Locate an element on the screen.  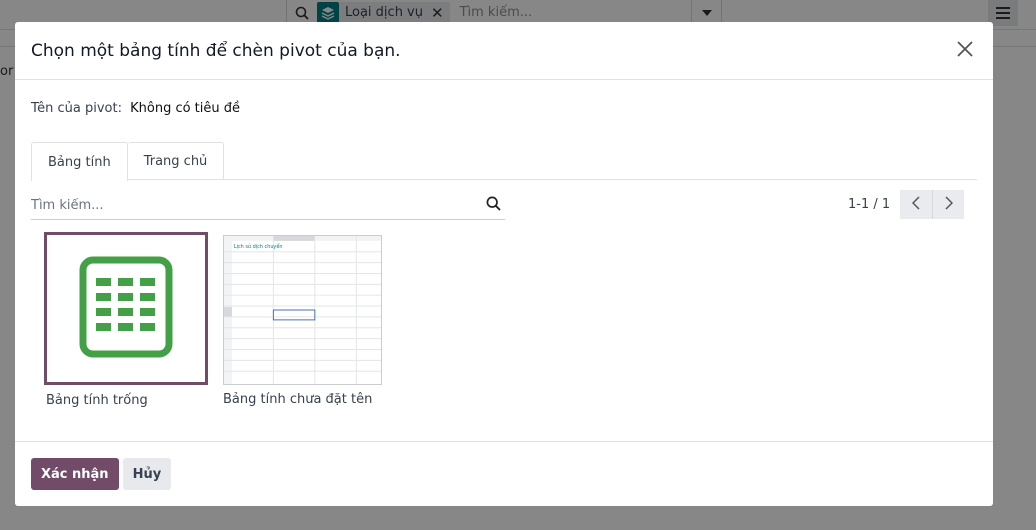
blank-spreadsheet-thumbnail is located at coordinates (126, 308).